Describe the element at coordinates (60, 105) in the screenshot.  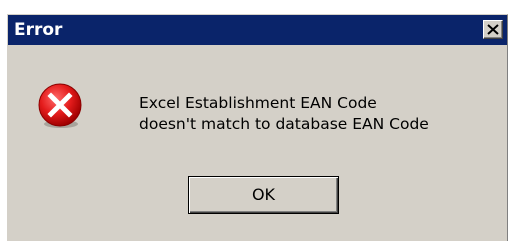
I see `error-icon` at that location.